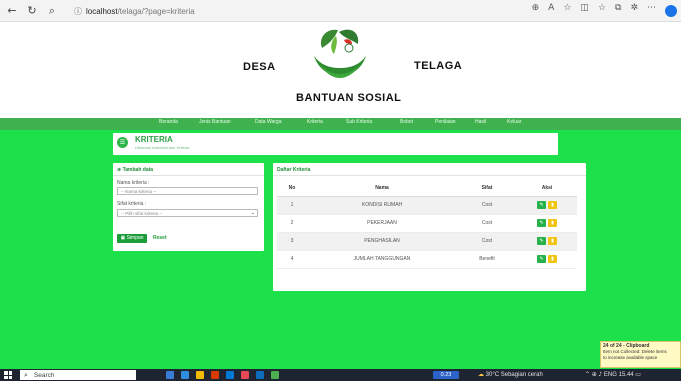 Image resolution: width=681 pixels, height=381 pixels. I want to click on form-heading: ⊕ Tambah data, so click(135, 170).